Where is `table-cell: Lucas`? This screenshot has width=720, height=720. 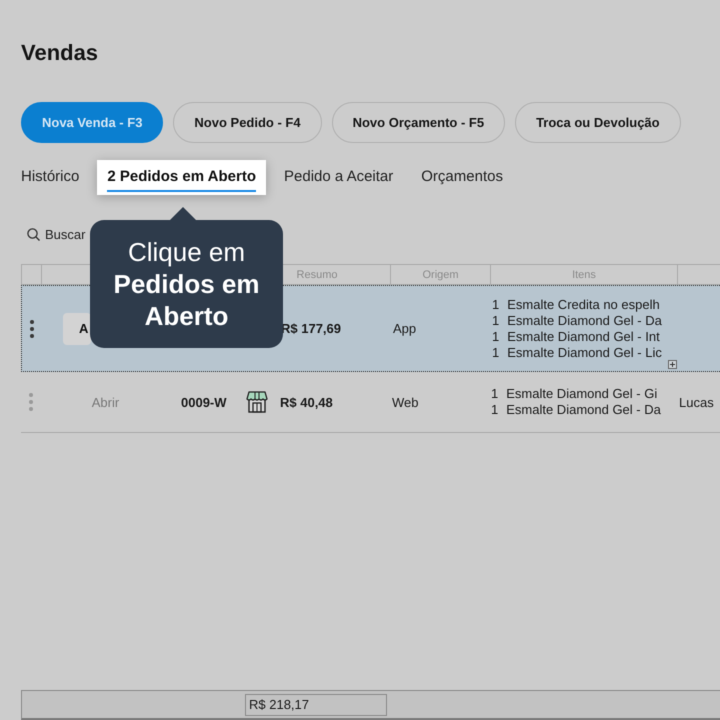
table-cell: Lucas is located at coordinates (696, 402).